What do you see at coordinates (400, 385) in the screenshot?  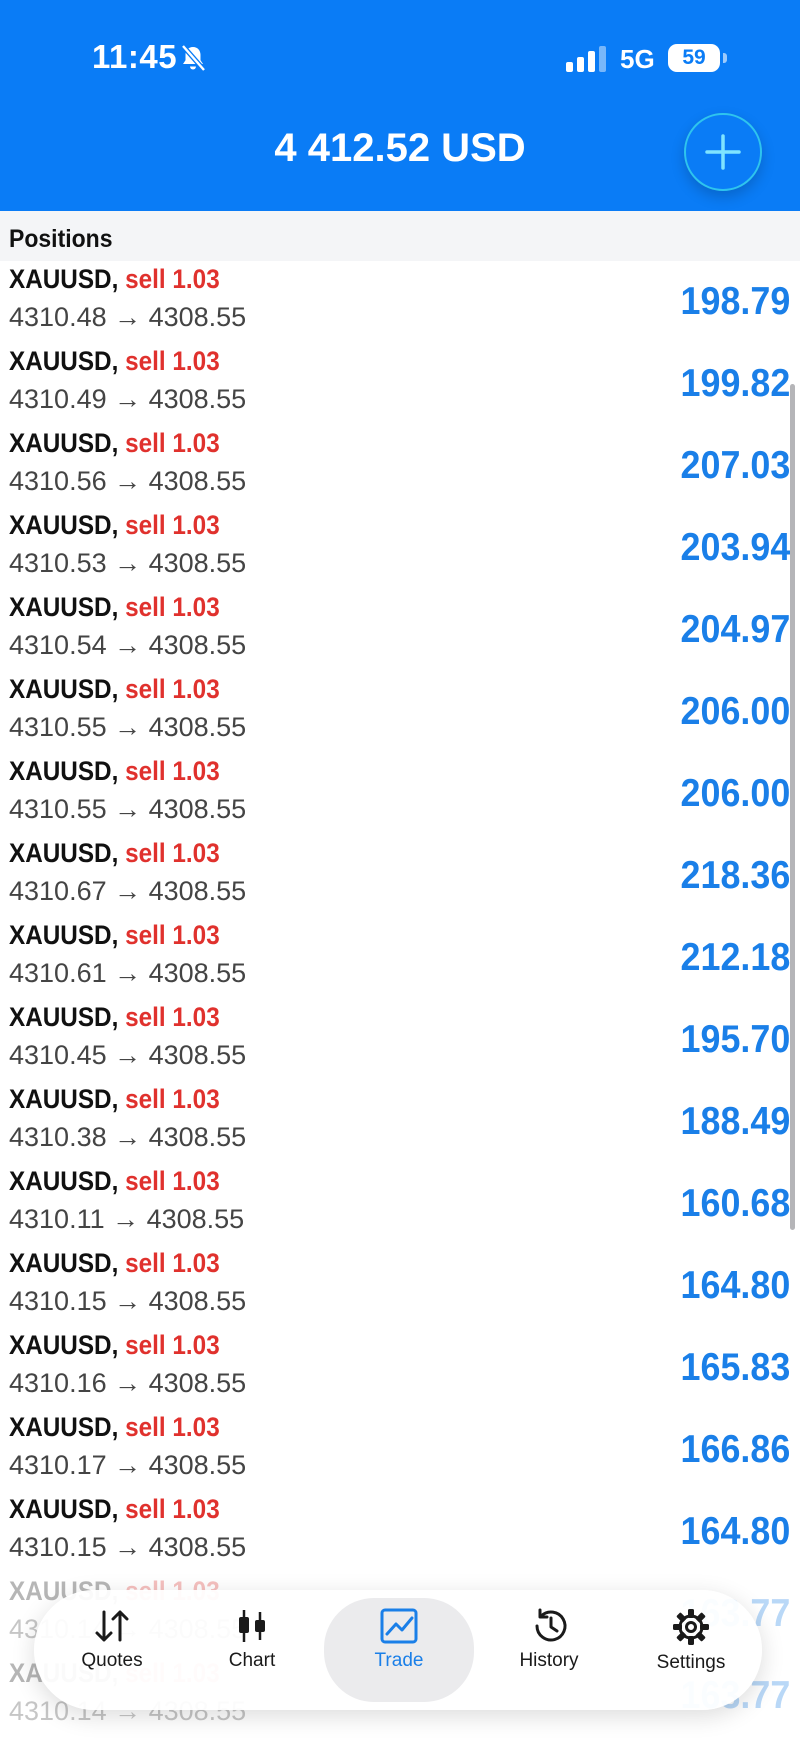 I see `position-row: XAUUSD, sell 1.03 4310.49 → 4308.55 199.82` at bounding box center [400, 385].